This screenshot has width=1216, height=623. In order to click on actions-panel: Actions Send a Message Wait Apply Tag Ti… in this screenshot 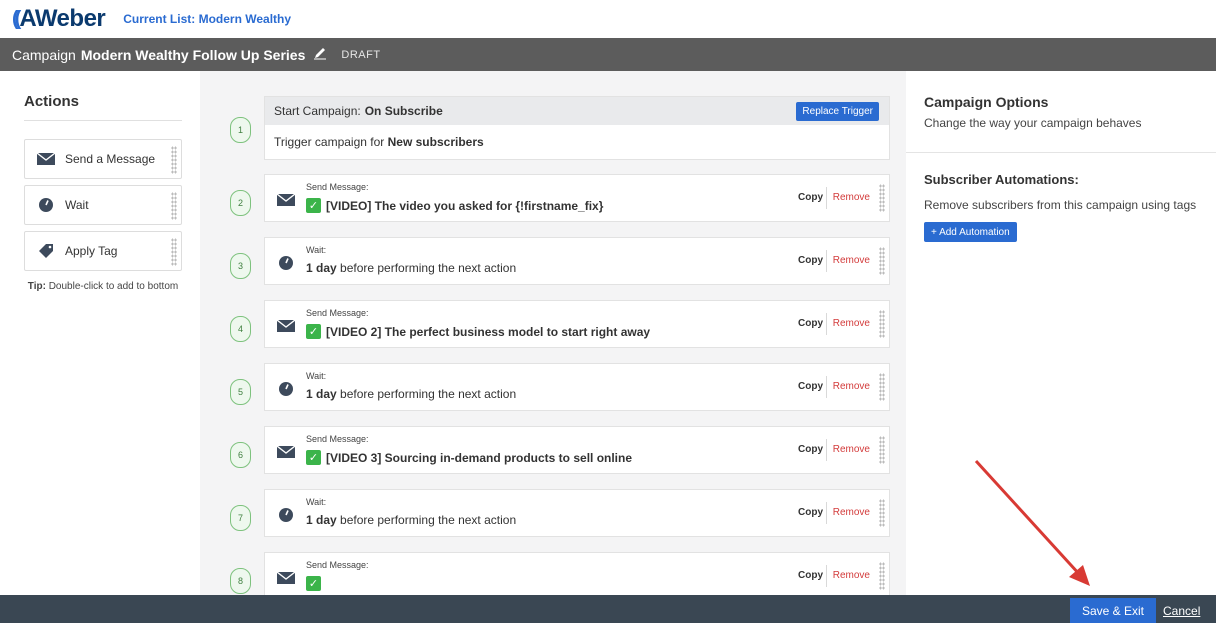, I will do `click(100, 333)`.